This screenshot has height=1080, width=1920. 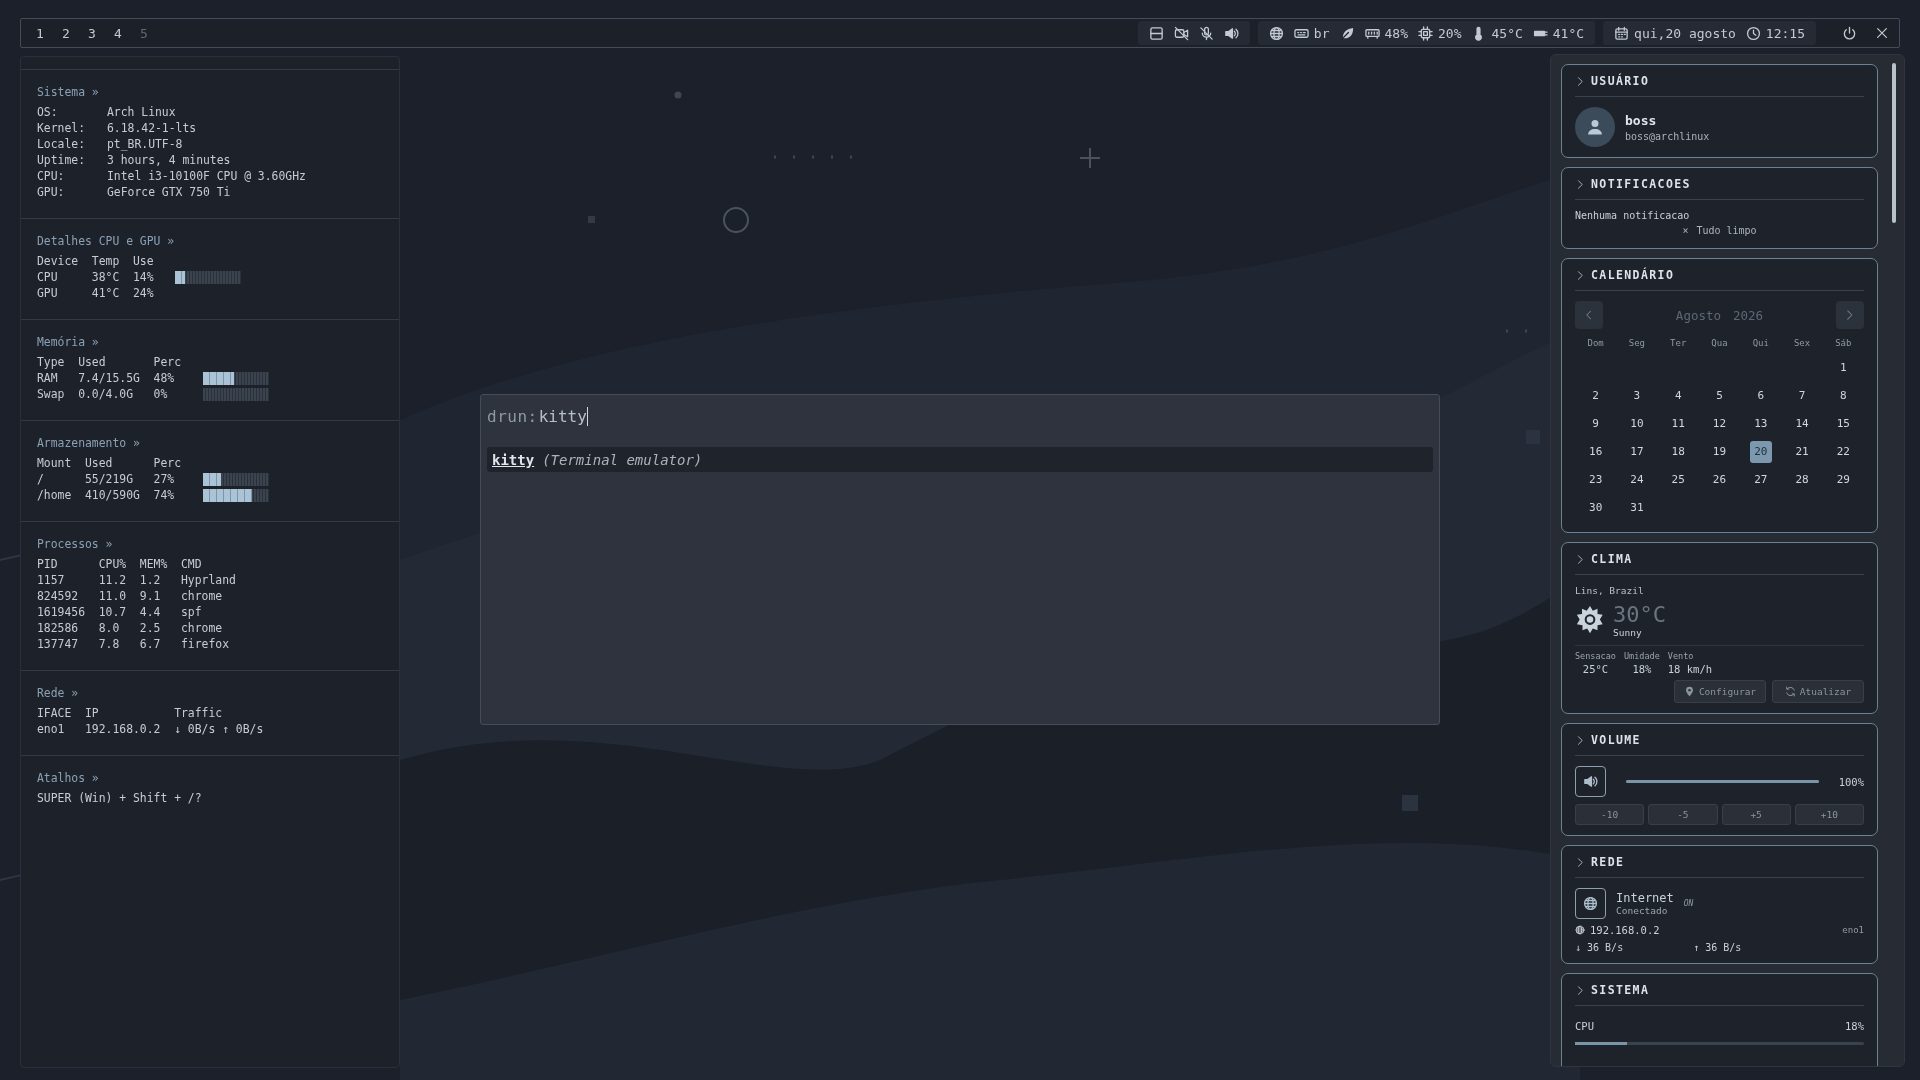 I want to click on ip-address: 192.168.0.2, so click(x=1625, y=930).